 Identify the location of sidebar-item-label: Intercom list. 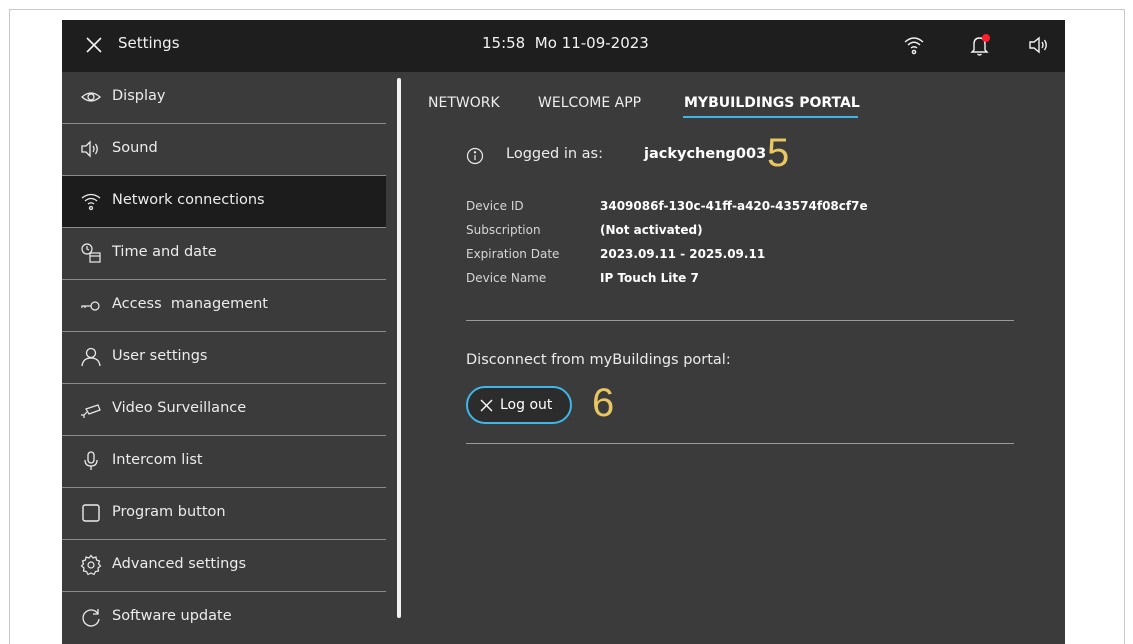
(157, 460).